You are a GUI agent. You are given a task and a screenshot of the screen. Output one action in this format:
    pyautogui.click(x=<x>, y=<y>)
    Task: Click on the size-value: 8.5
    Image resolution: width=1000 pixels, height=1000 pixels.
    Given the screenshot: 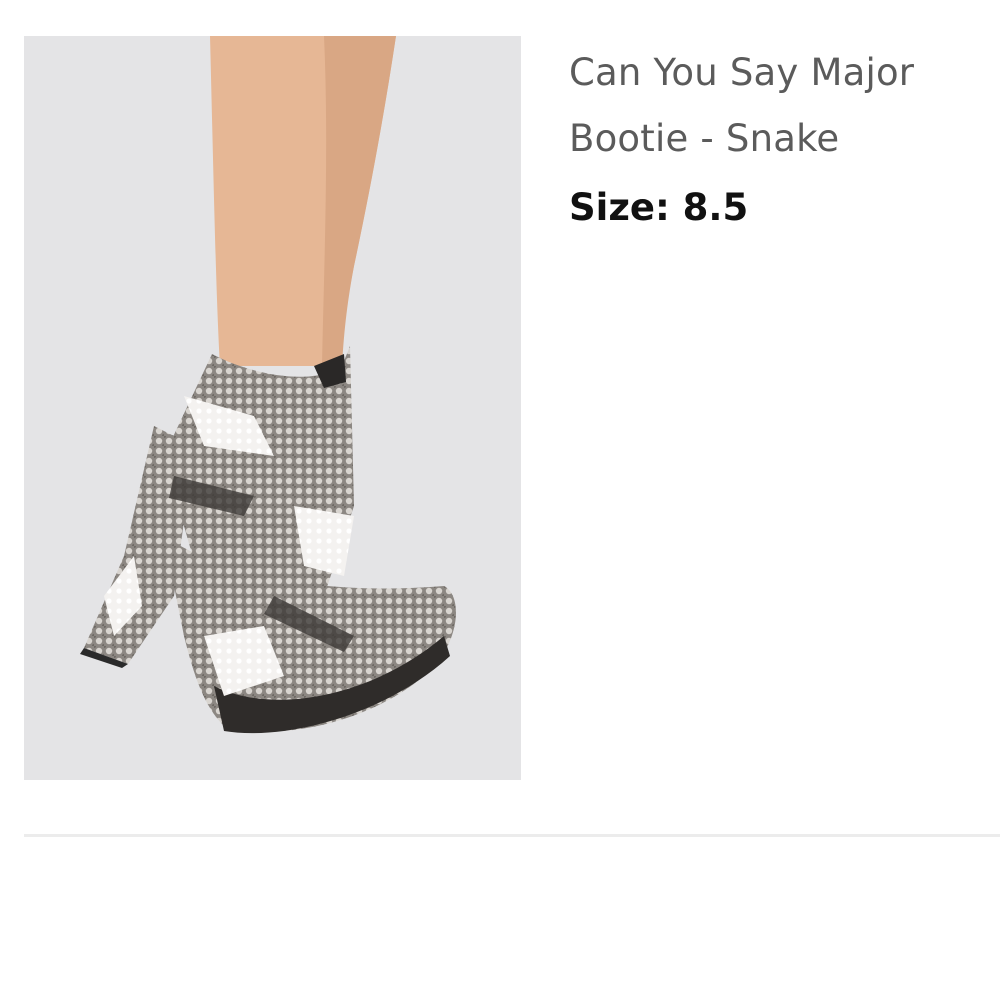 What is the action you would take?
    pyautogui.click(x=715, y=207)
    